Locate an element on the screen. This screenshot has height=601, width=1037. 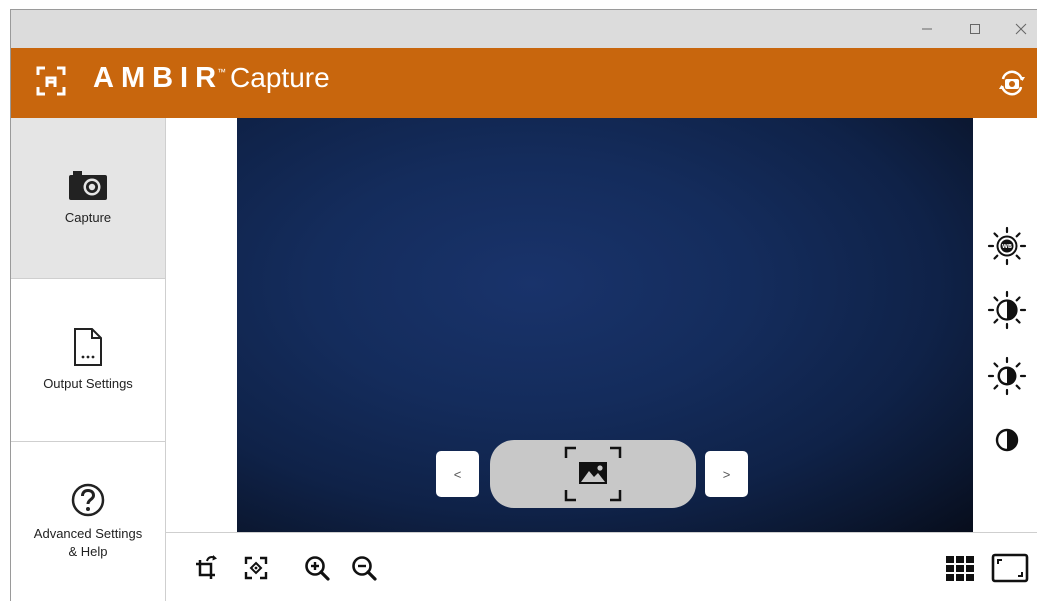
rotate-button is located at coordinates (207, 568).